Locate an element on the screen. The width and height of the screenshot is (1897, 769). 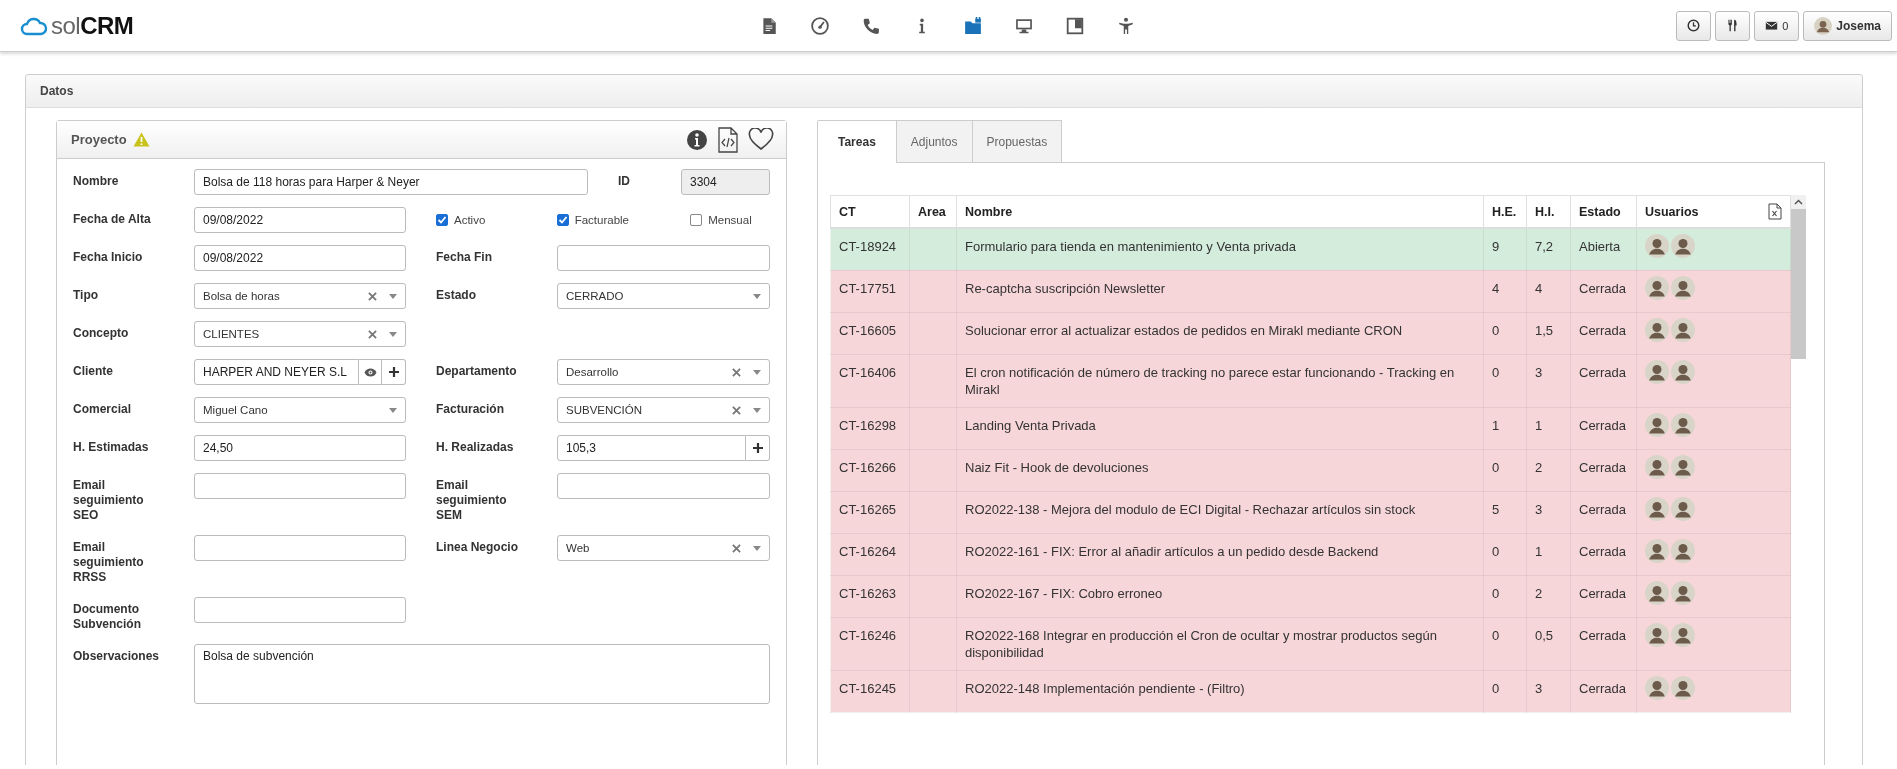
board-icon is located at coordinates (1075, 25).